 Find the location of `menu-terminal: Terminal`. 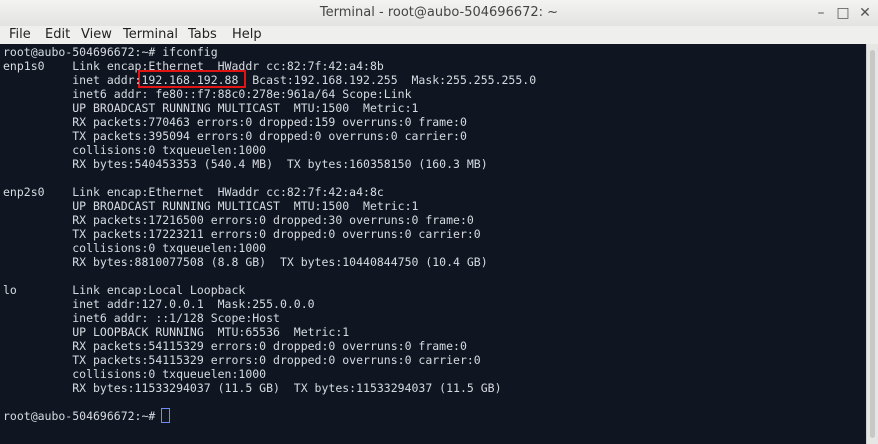

menu-terminal: Terminal is located at coordinates (150, 34).